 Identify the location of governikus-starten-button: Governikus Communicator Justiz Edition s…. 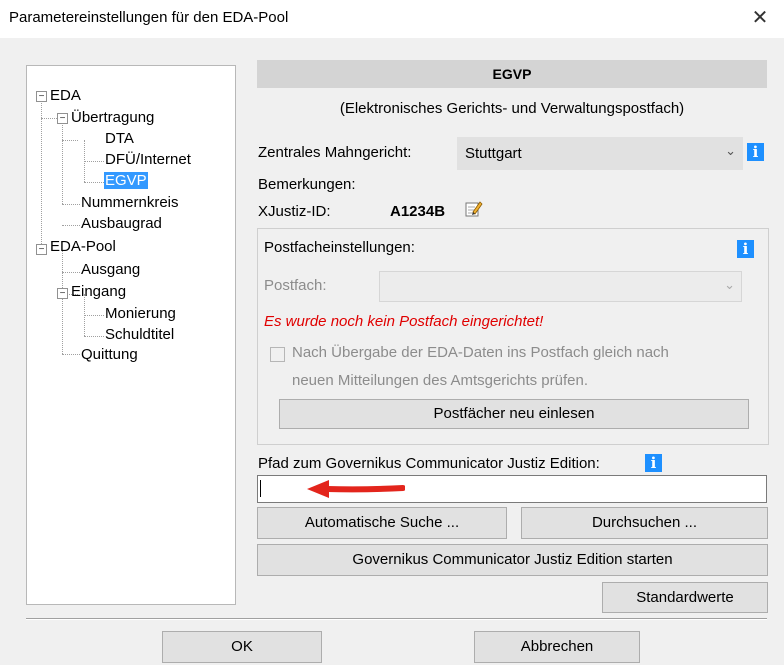
(512, 560).